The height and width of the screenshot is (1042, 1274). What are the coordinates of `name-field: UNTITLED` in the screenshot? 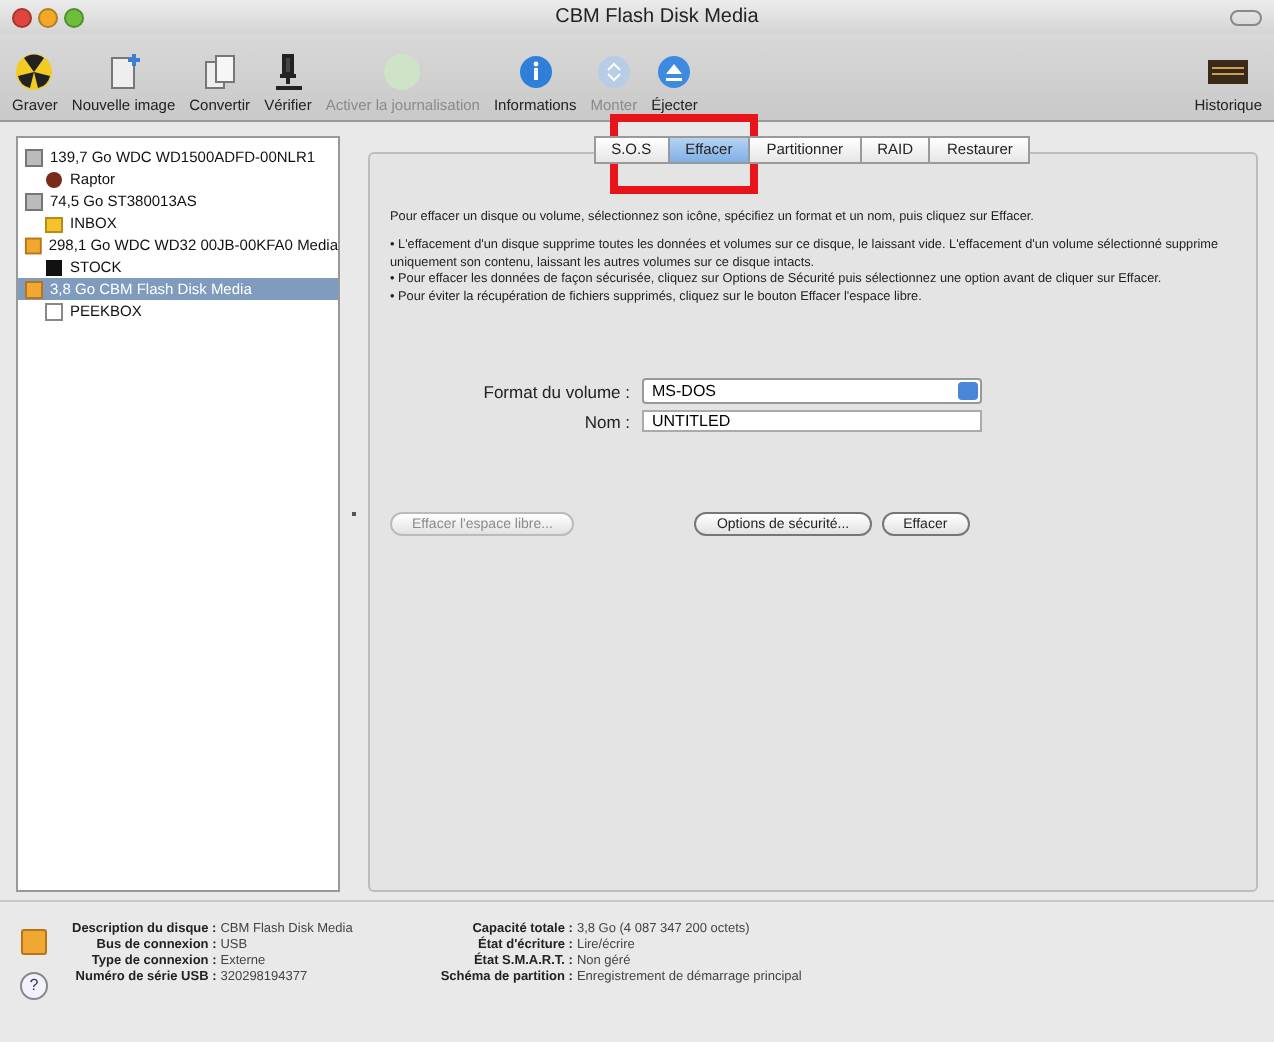 It's located at (812, 421).